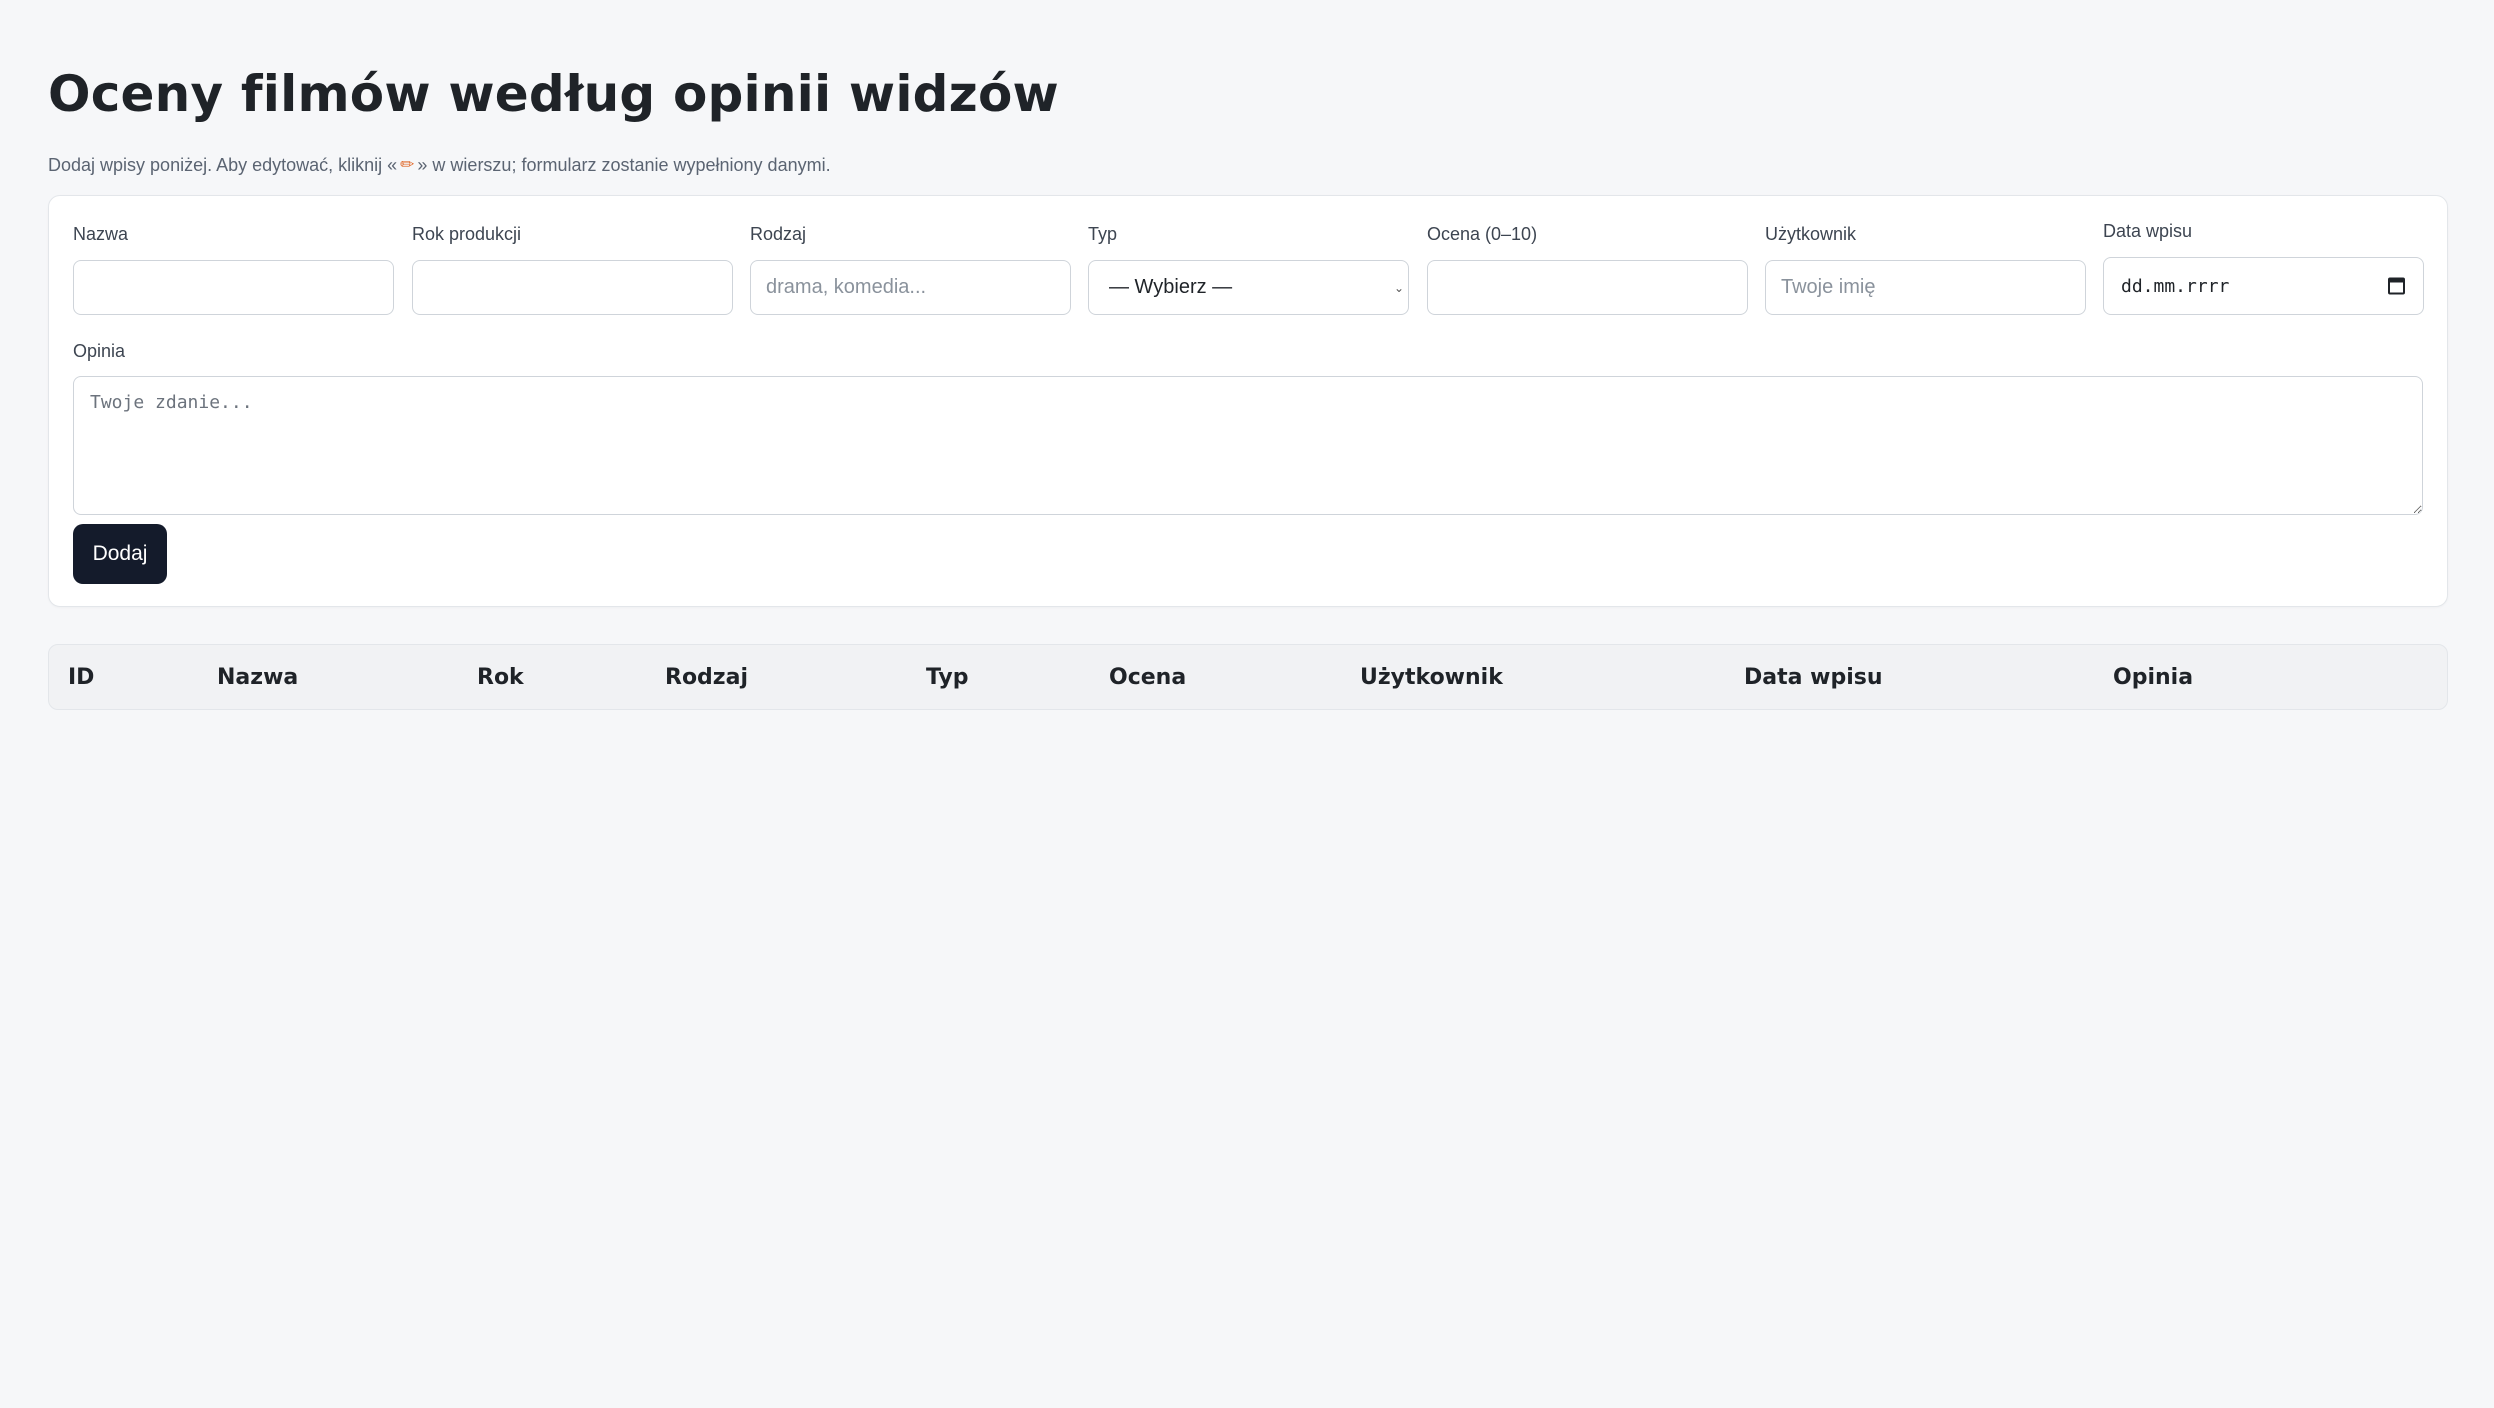 This screenshot has height=1408, width=2494. What do you see at coordinates (133, 677) in the screenshot?
I see `column-header-id: ID` at bounding box center [133, 677].